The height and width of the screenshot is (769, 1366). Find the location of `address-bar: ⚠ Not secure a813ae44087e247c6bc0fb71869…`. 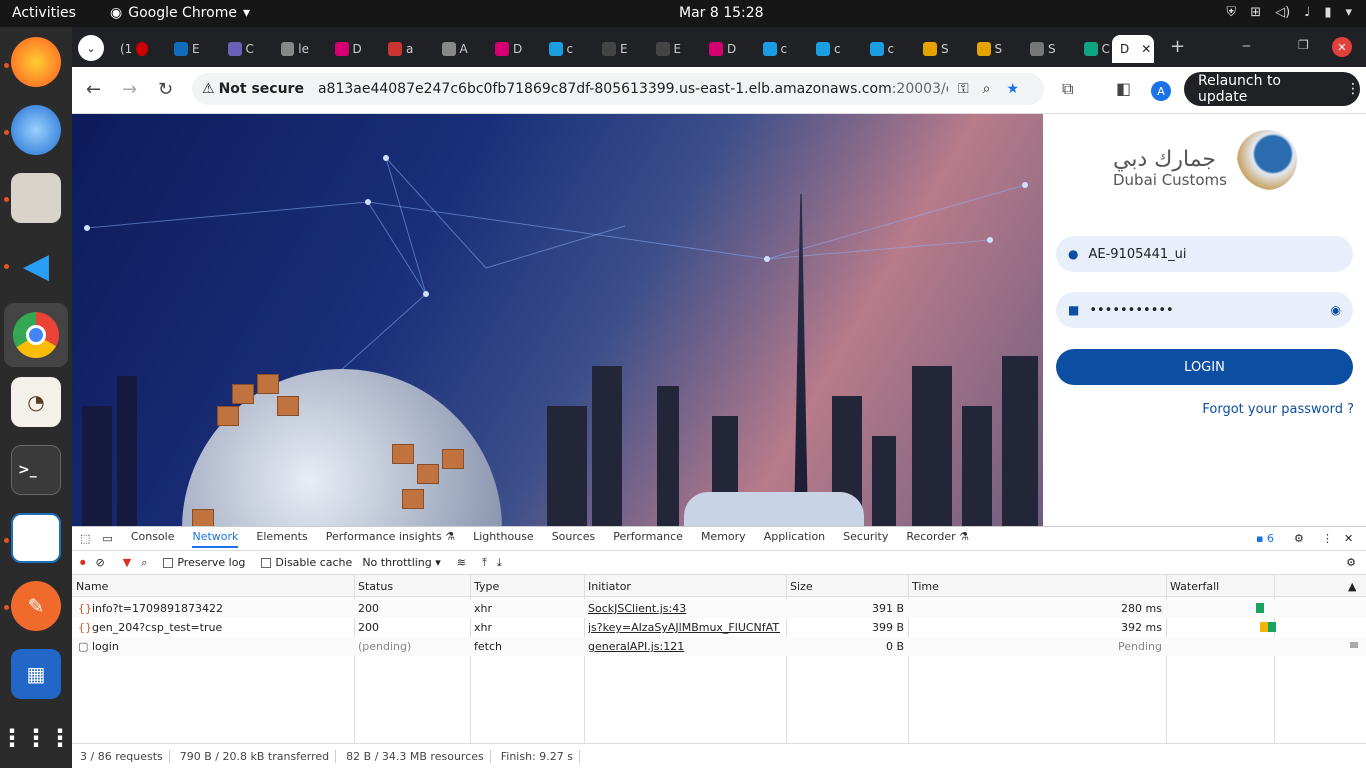

address-bar: ⚠ Not secure a813ae44087e247c6bc0fb71869… is located at coordinates (618, 89).